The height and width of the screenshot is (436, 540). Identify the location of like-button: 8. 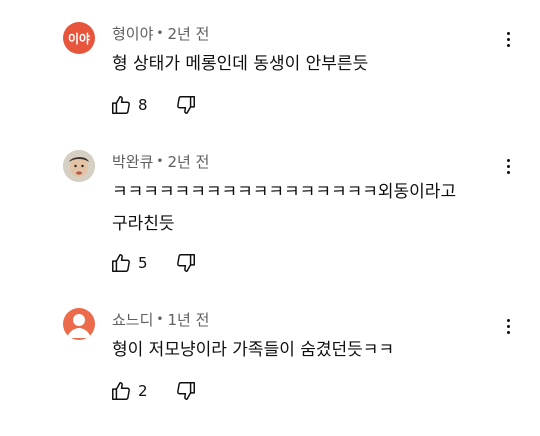
(129, 105).